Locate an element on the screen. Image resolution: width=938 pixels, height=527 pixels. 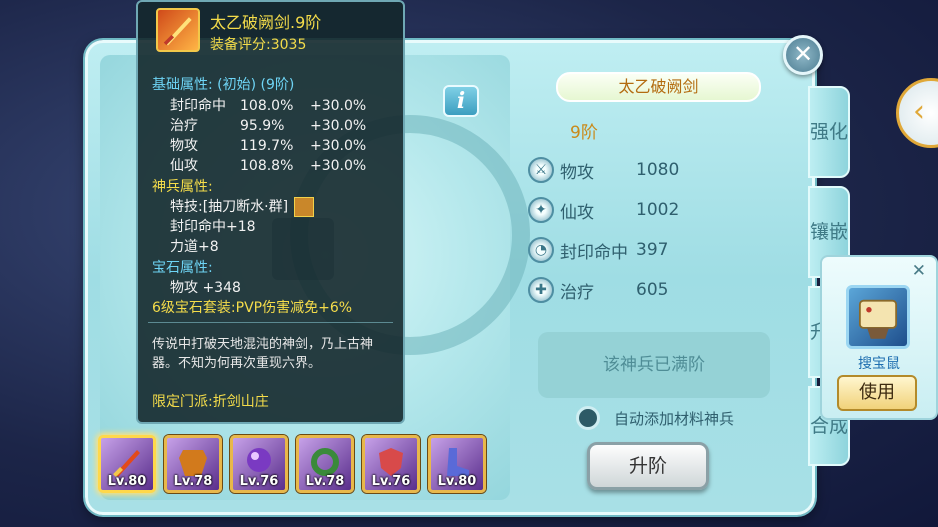
tab-enhance: 强化 is located at coordinates (829, 132).